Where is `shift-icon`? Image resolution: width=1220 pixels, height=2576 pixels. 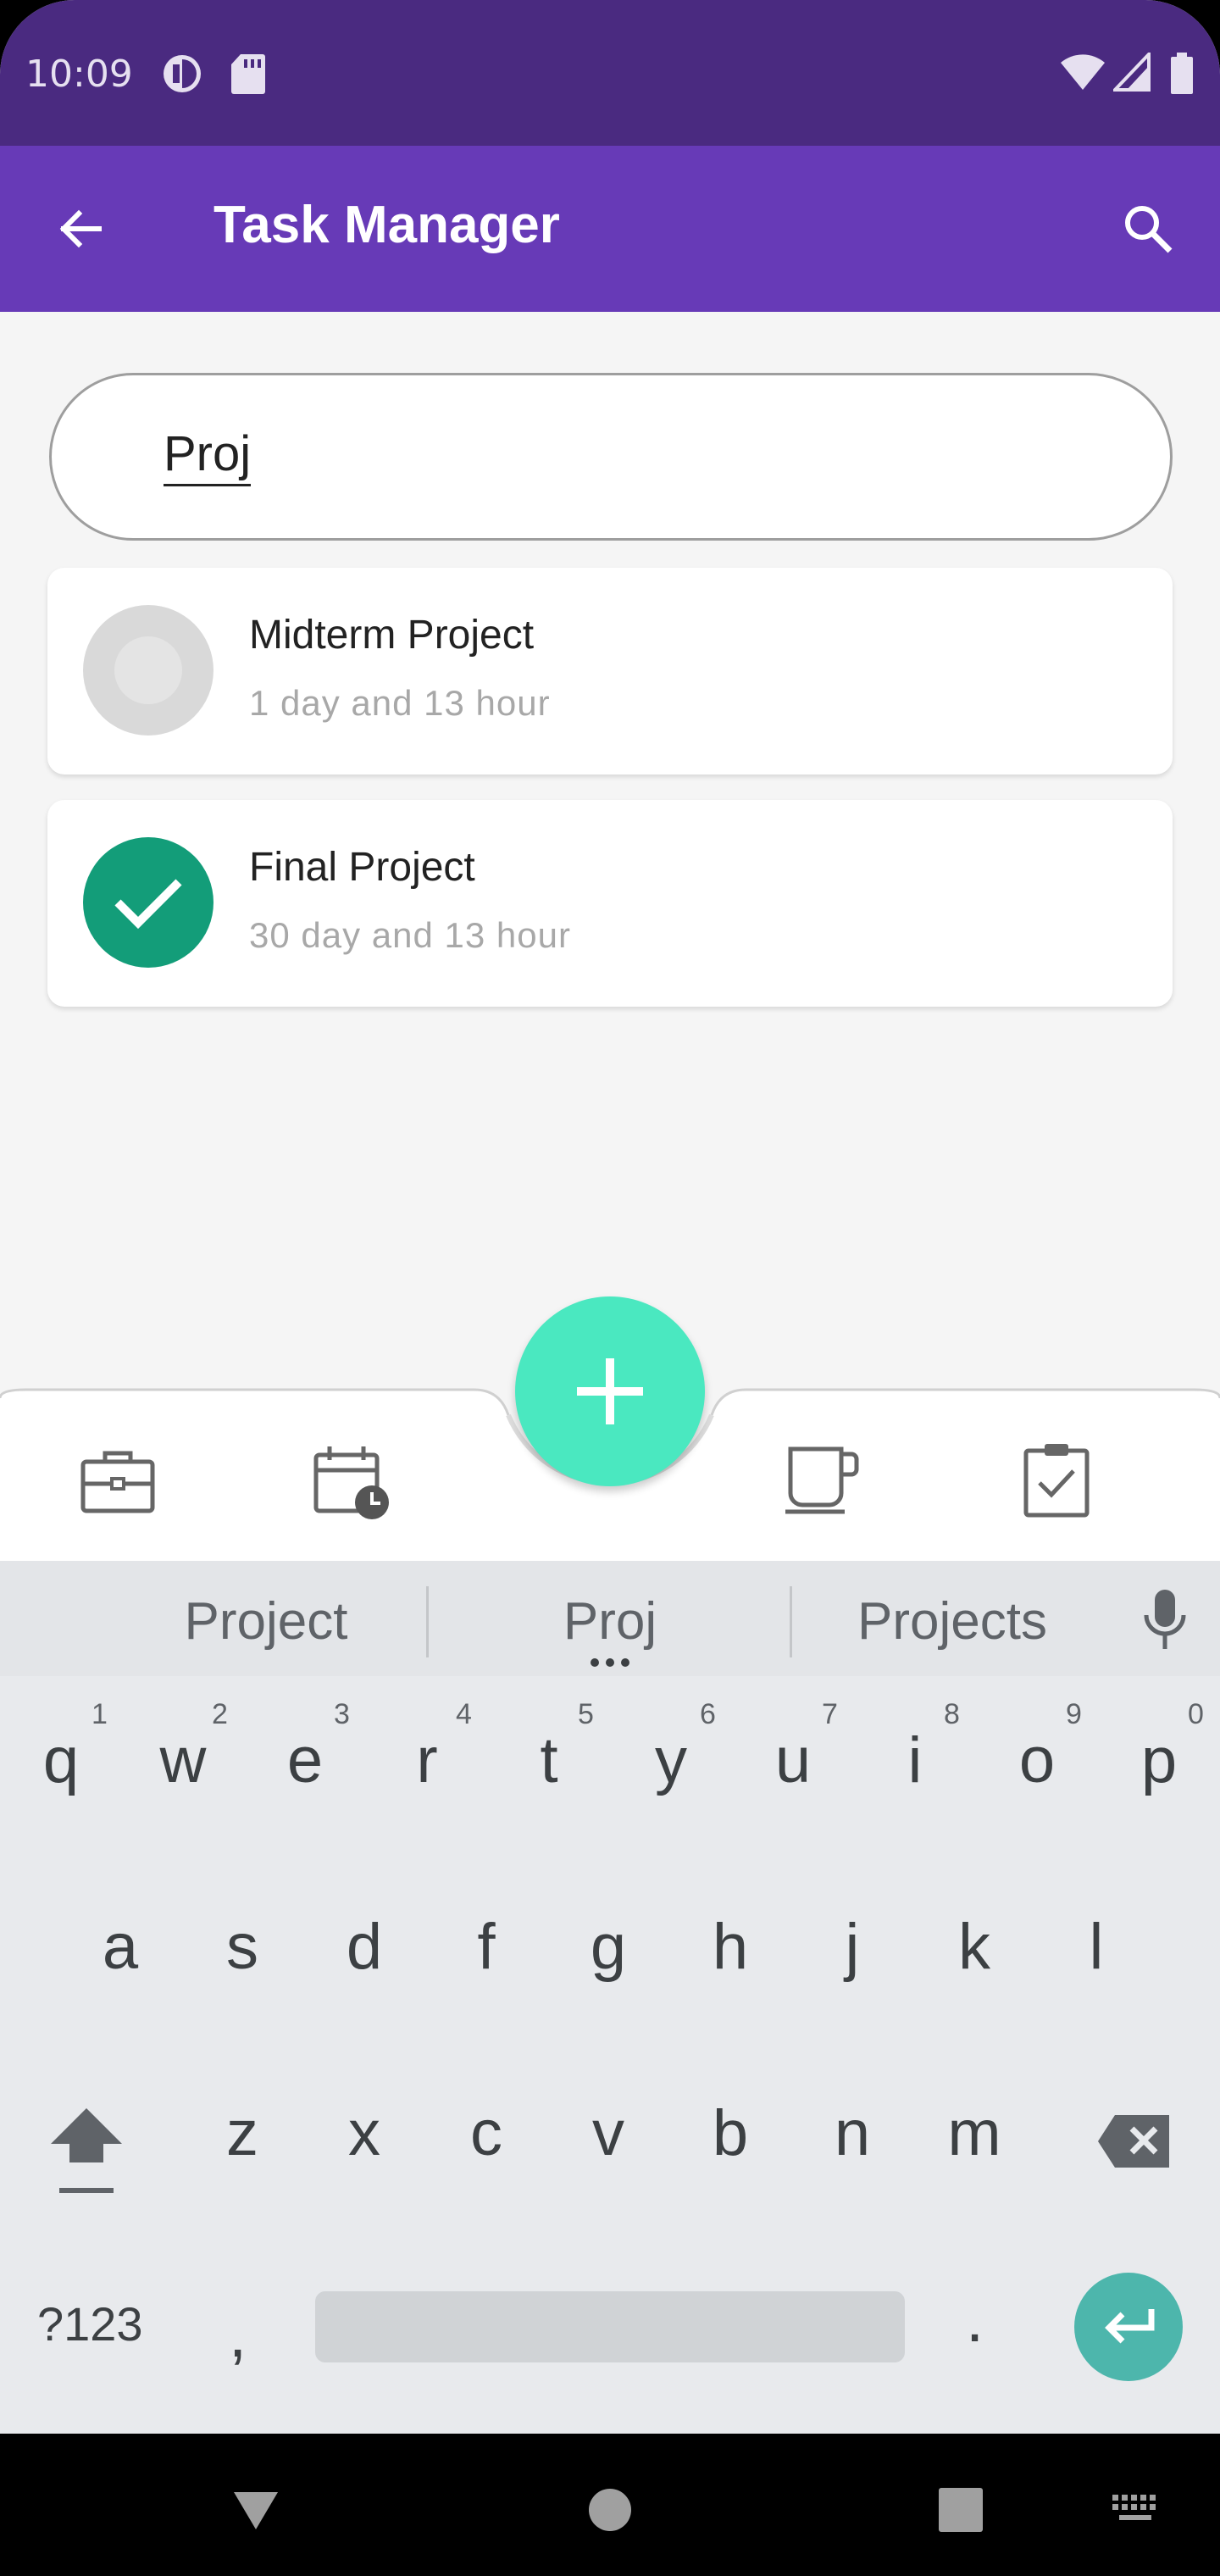
shift-icon is located at coordinates (86, 2150).